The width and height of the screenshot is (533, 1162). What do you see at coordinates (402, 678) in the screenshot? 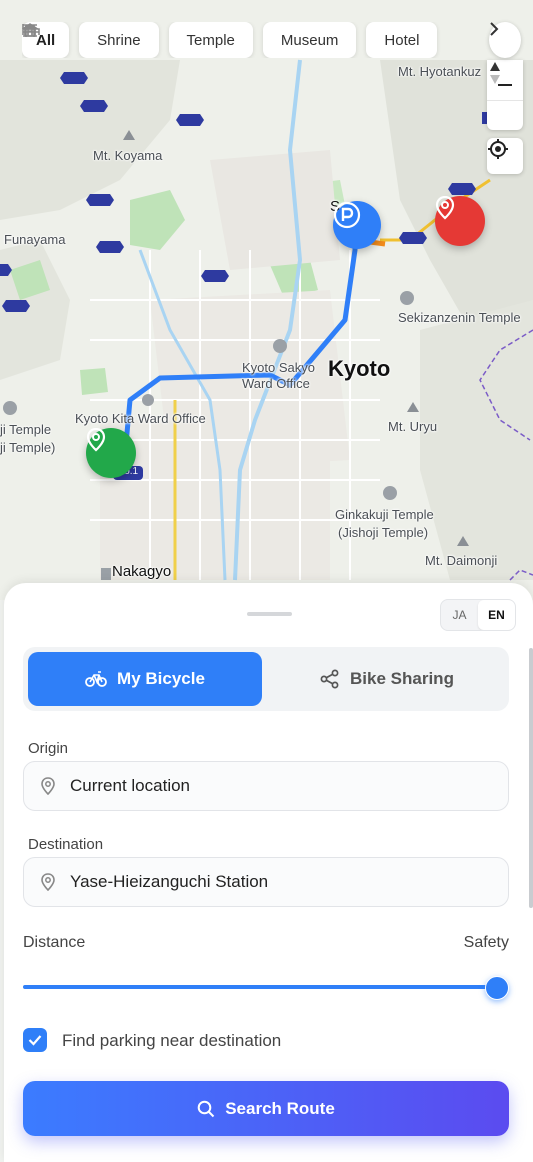
I see `bike-sharing-label: Bike Sharing` at bounding box center [402, 678].